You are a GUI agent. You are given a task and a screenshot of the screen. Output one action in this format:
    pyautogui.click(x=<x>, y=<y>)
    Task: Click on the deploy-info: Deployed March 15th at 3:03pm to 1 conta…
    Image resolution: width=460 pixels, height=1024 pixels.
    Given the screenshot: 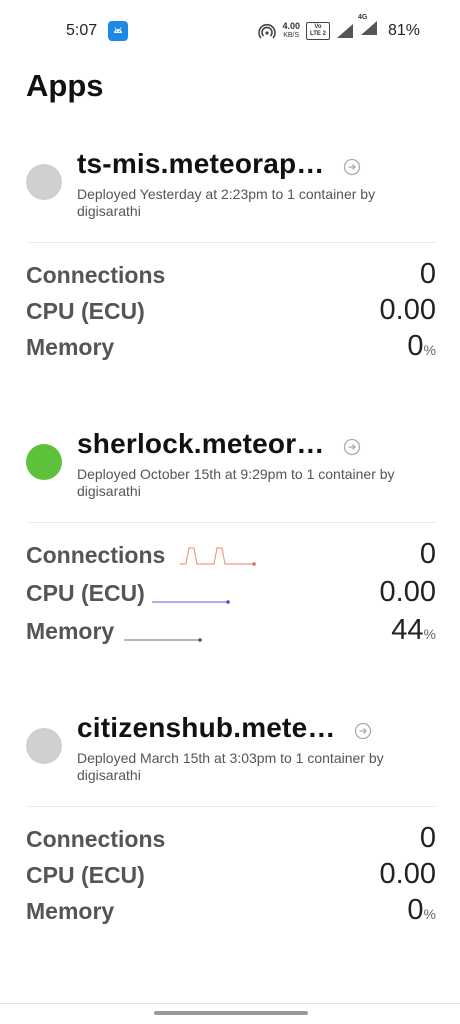 What is the action you would take?
    pyautogui.click(x=230, y=766)
    